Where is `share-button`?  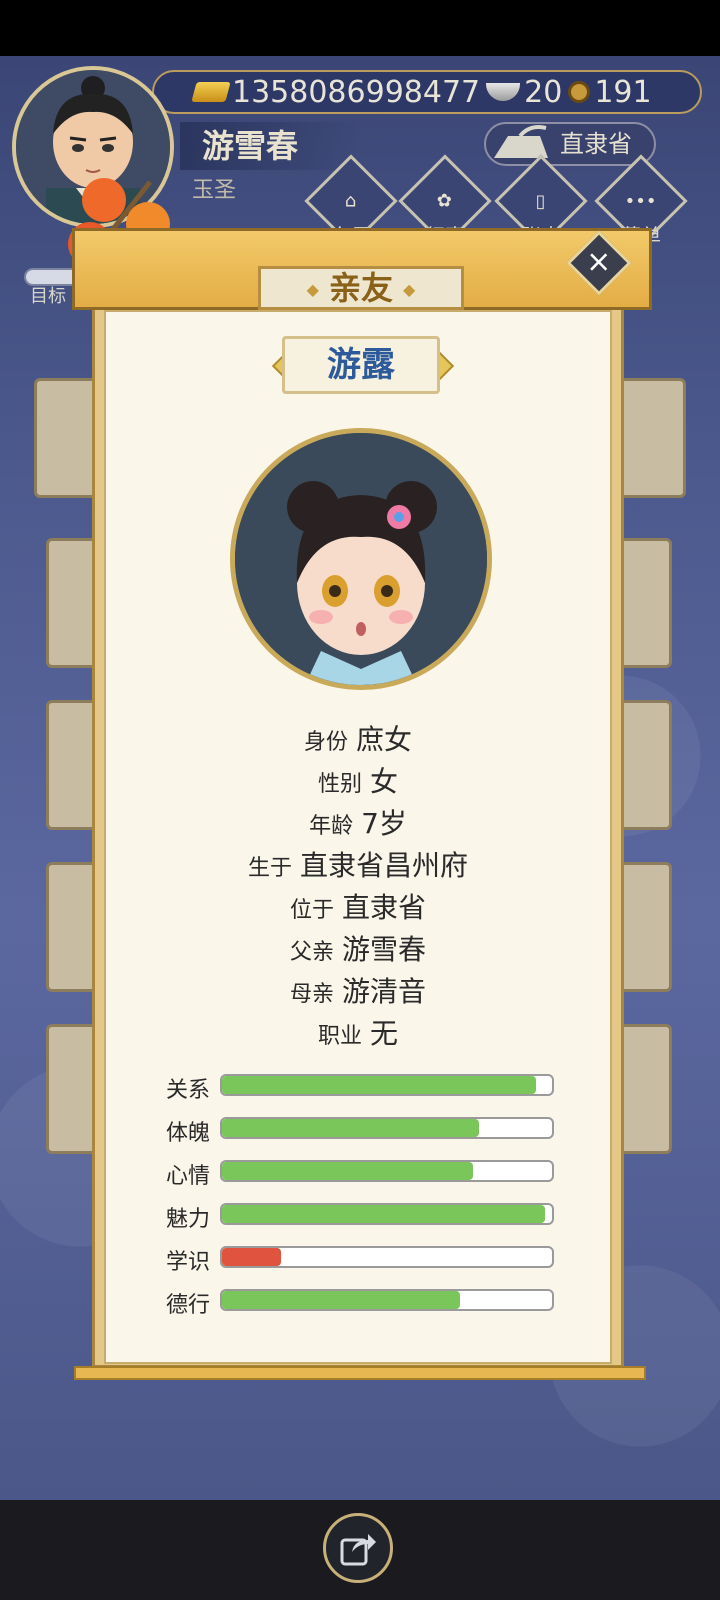
share-button is located at coordinates (358, 1548).